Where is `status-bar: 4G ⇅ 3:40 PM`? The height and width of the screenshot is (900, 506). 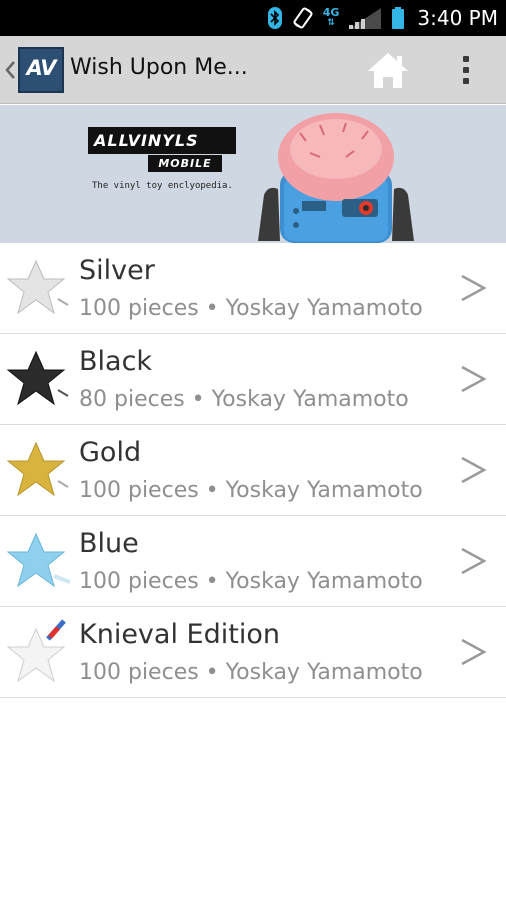 status-bar: 4G ⇅ 3:40 PM is located at coordinates (253, 18).